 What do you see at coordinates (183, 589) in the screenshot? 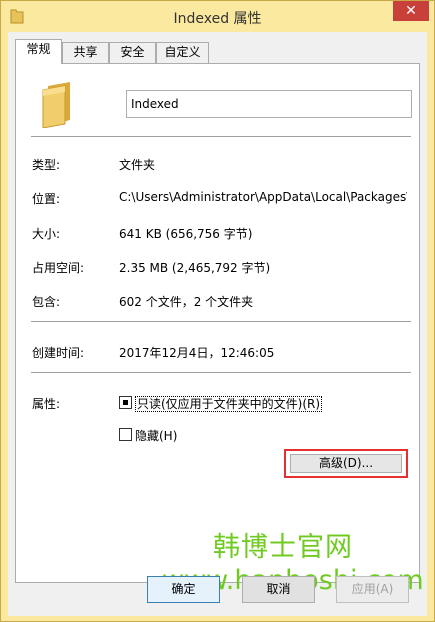
I see `ok-button: 确定` at bounding box center [183, 589].